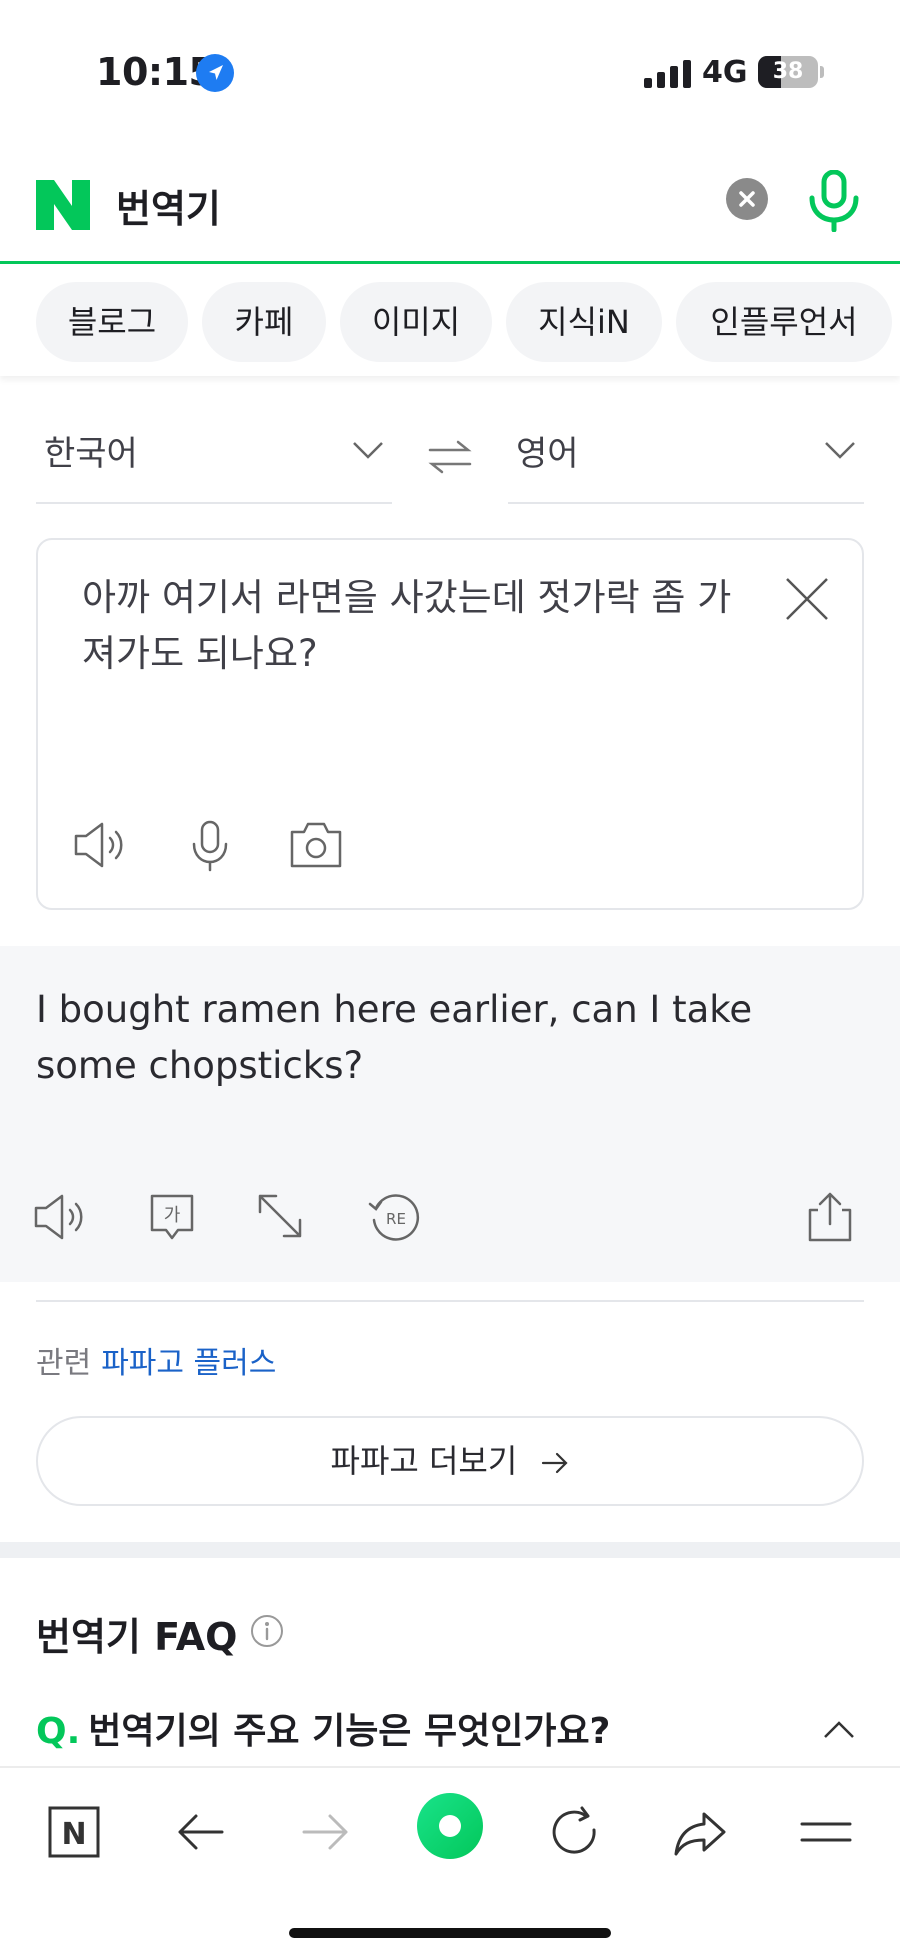 The width and height of the screenshot is (900, 1957). Describe the element at coordinates (547, 454) in the screenshot. I see `target-language-label: 영어` at that location.